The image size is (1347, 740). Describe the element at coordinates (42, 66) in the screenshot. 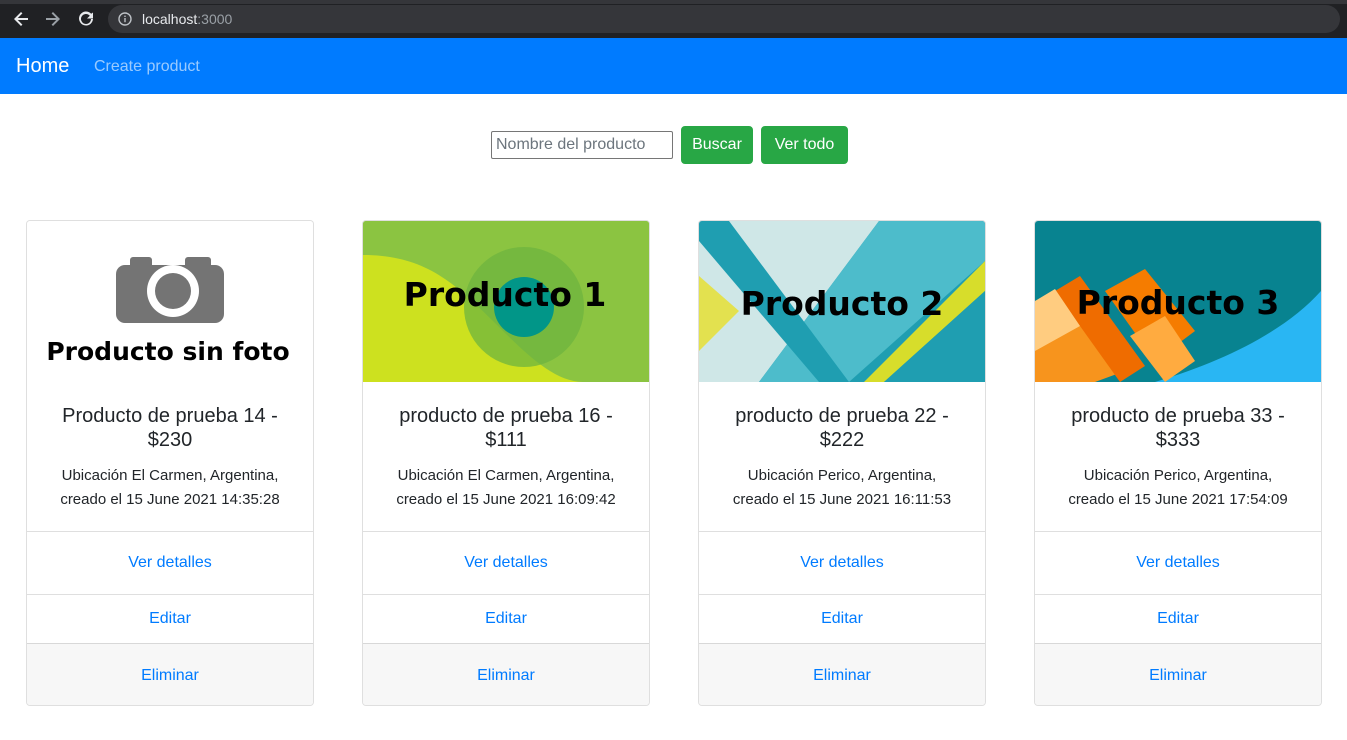

I see `home-brand-link: Home` at that location.